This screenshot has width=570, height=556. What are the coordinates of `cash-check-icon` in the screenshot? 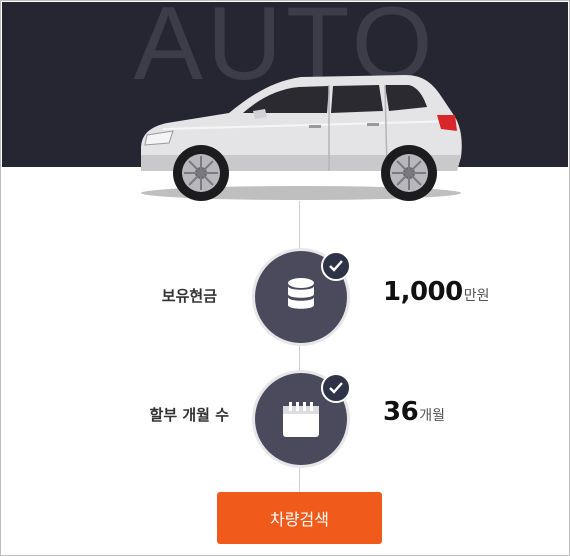 It's located at (336, 266).